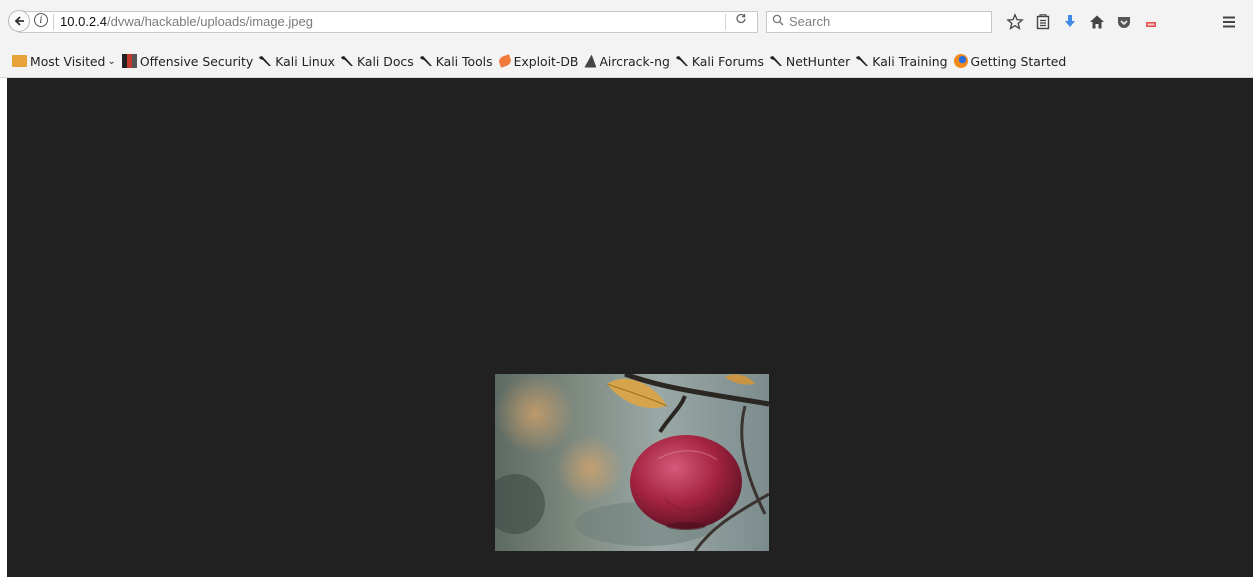 This screenshot has width=1253, height=577. I want to click on bookmark-kali-tools: Kali Tools, so click(456, 61).